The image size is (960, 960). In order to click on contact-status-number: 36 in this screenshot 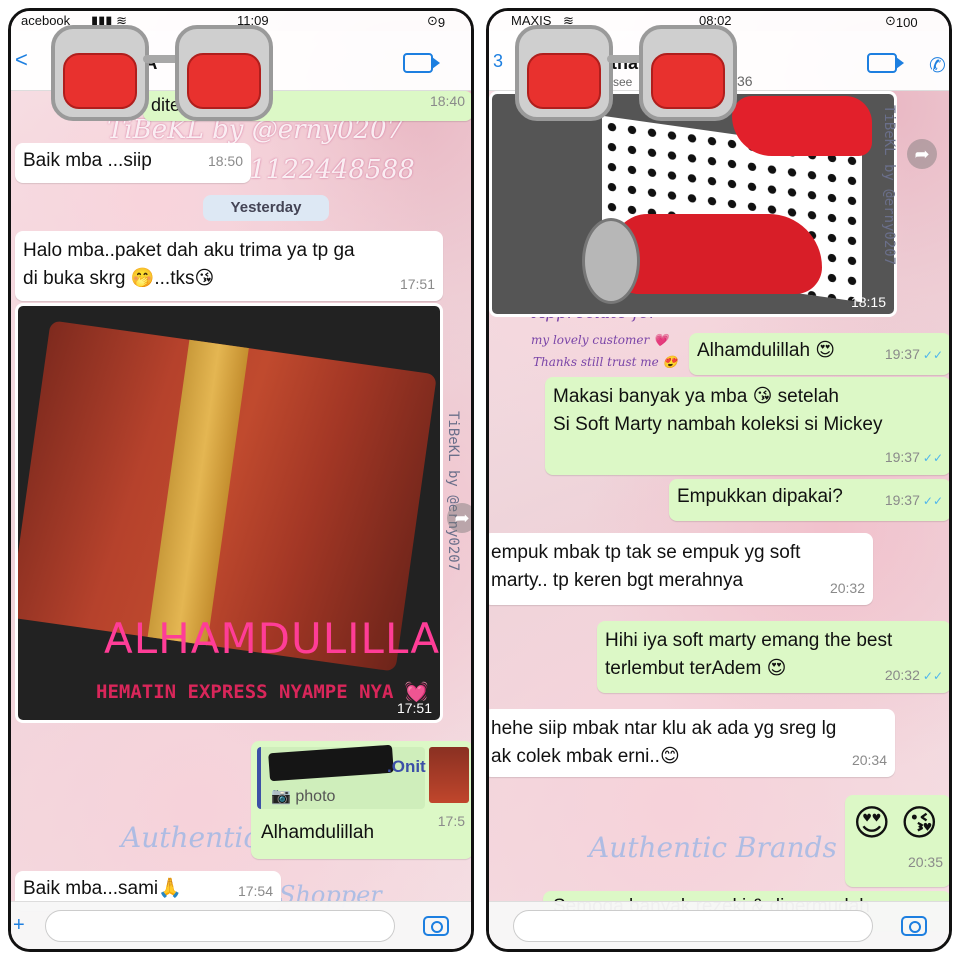, I will do `click(745, 81)`.